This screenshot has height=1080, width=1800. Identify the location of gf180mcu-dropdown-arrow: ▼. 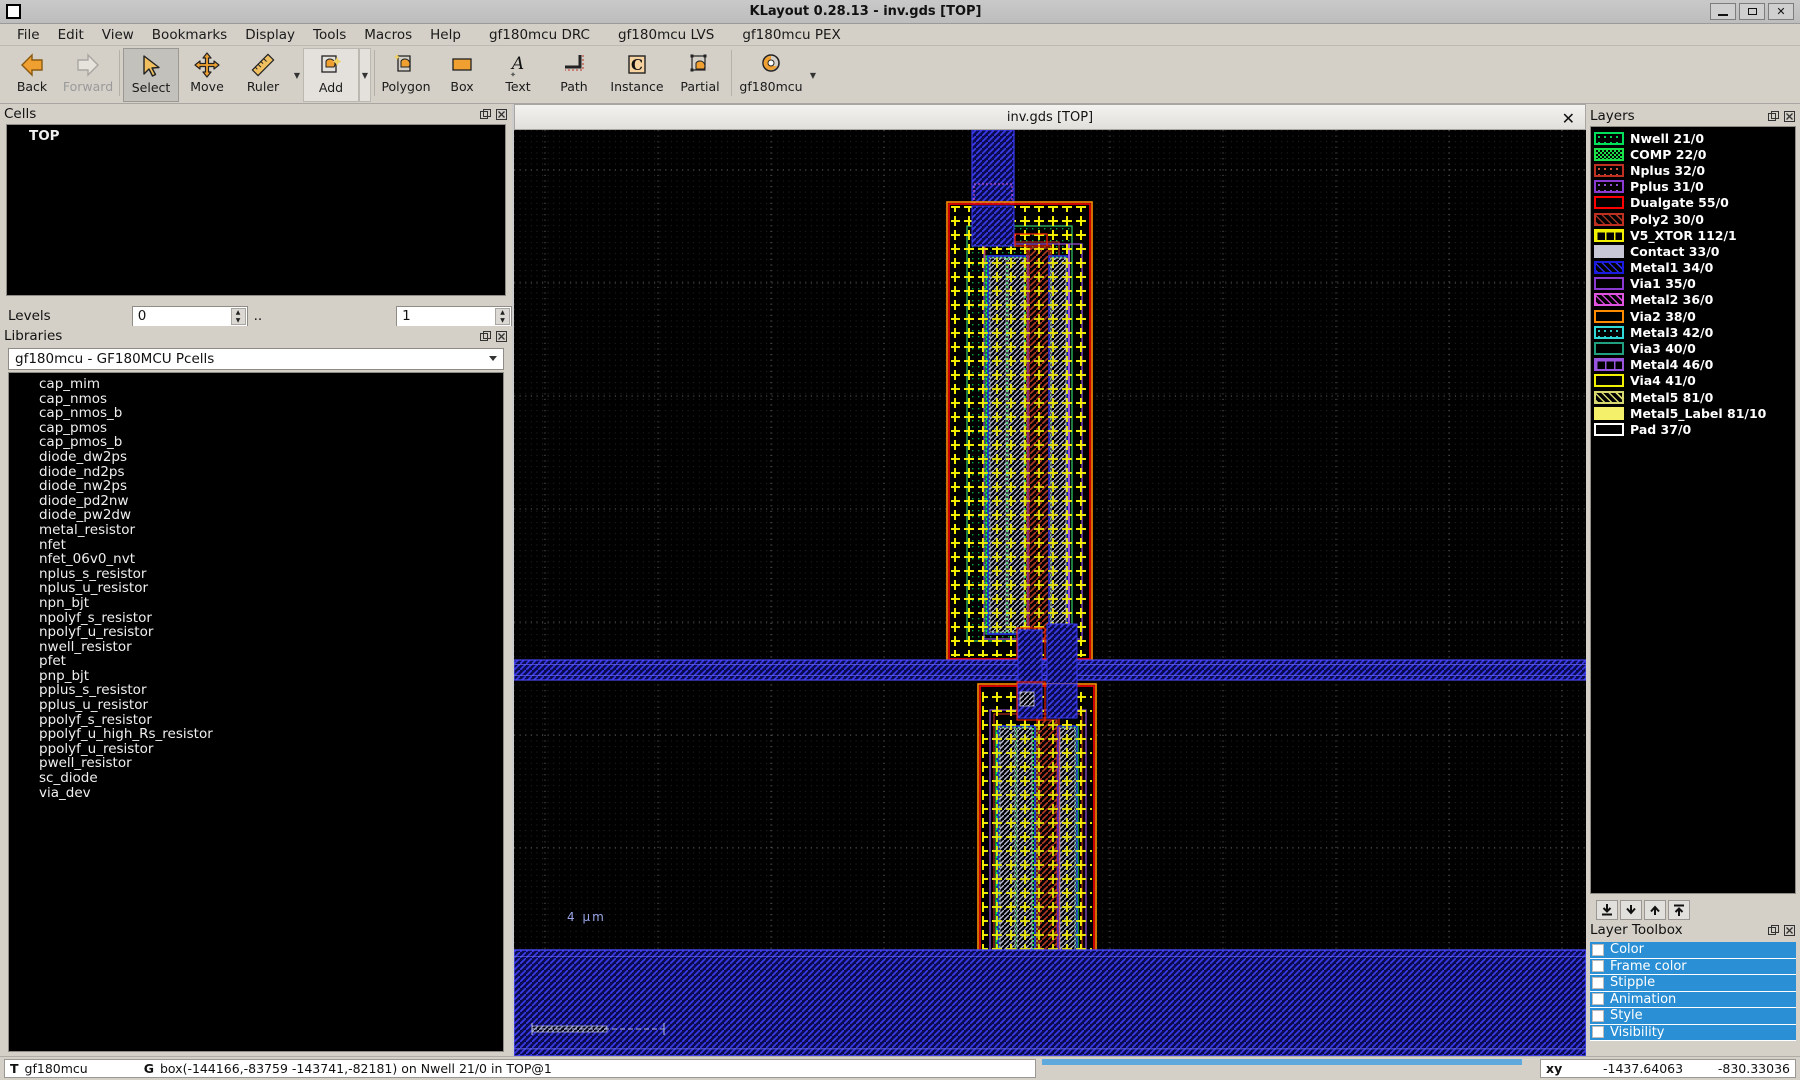
(813, 75).